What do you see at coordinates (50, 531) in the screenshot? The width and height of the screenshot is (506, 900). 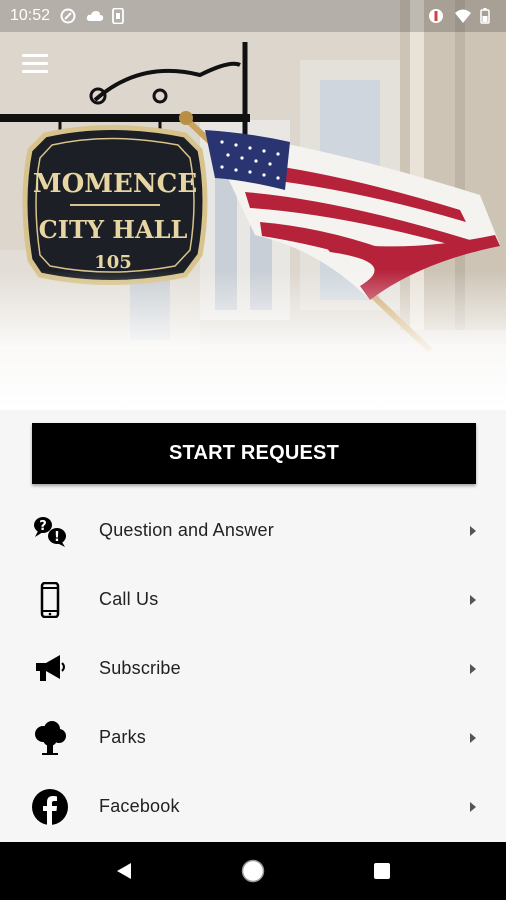 I see `question-answer-icon: ? !` at bounding box center [50, 531].